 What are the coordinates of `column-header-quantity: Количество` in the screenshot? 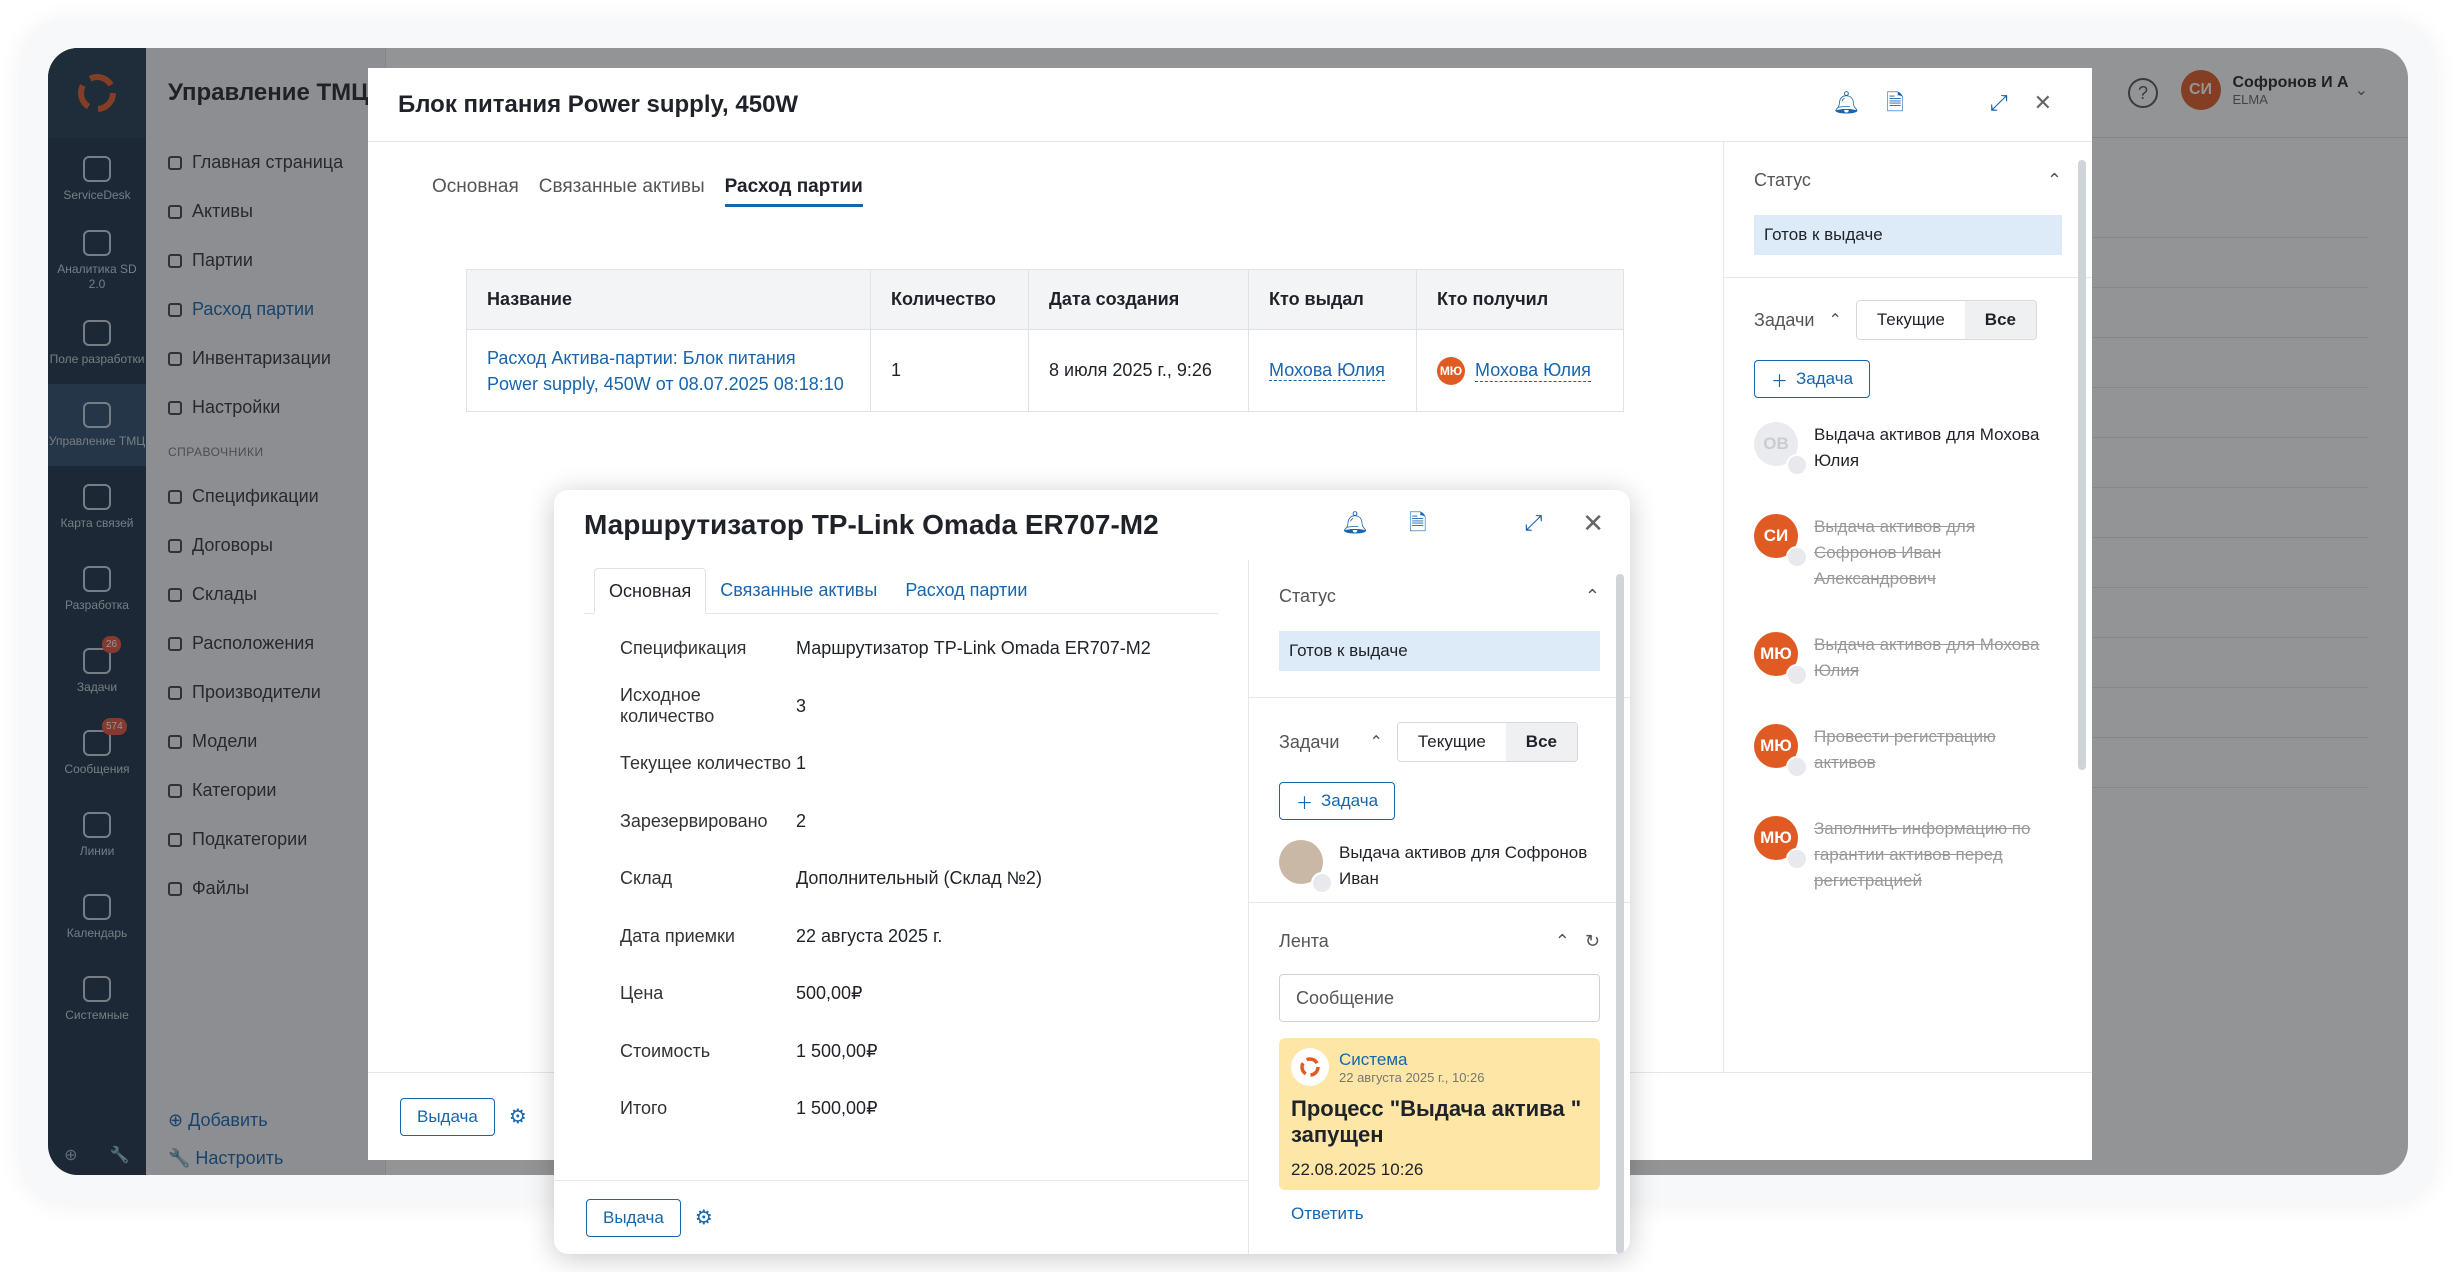 It's located at (949, 299).